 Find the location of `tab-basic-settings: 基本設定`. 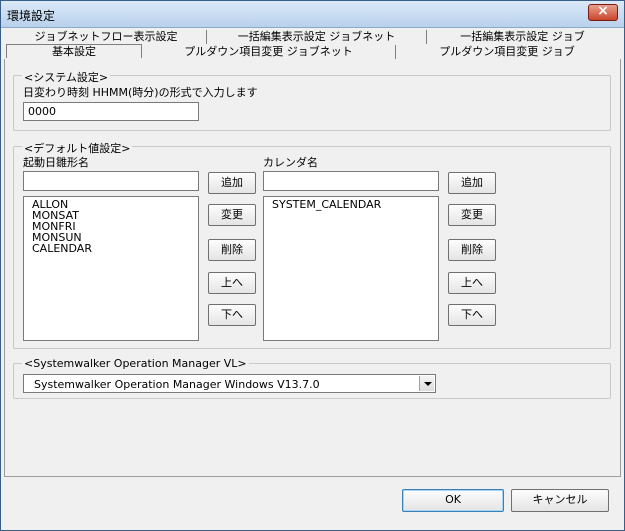

tab-basic-settings: 基本設定 is located at coordinates (74, 51).